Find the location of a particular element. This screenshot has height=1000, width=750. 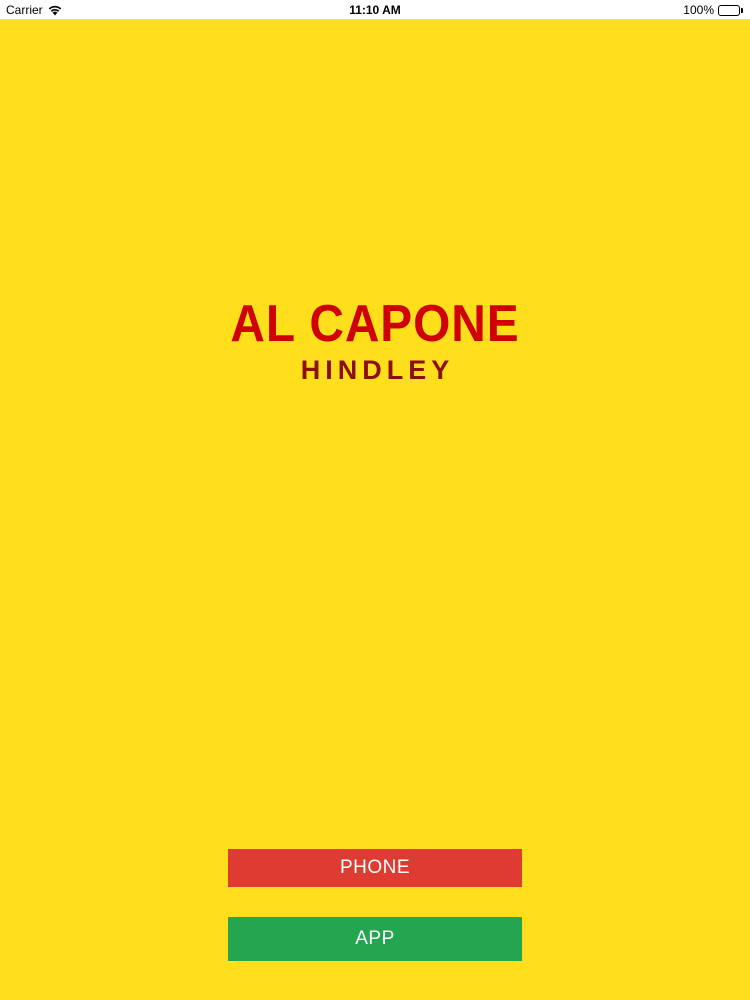

status-time: 11:10 AM is located at coordinates (375, 10).